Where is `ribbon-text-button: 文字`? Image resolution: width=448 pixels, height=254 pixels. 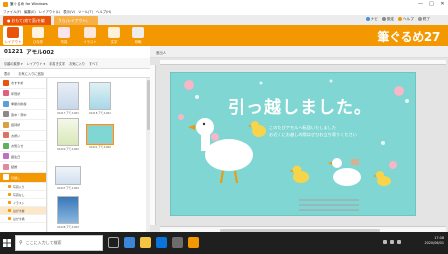
ribbon-text-button: 文字 is located at coordinates (114, 35).